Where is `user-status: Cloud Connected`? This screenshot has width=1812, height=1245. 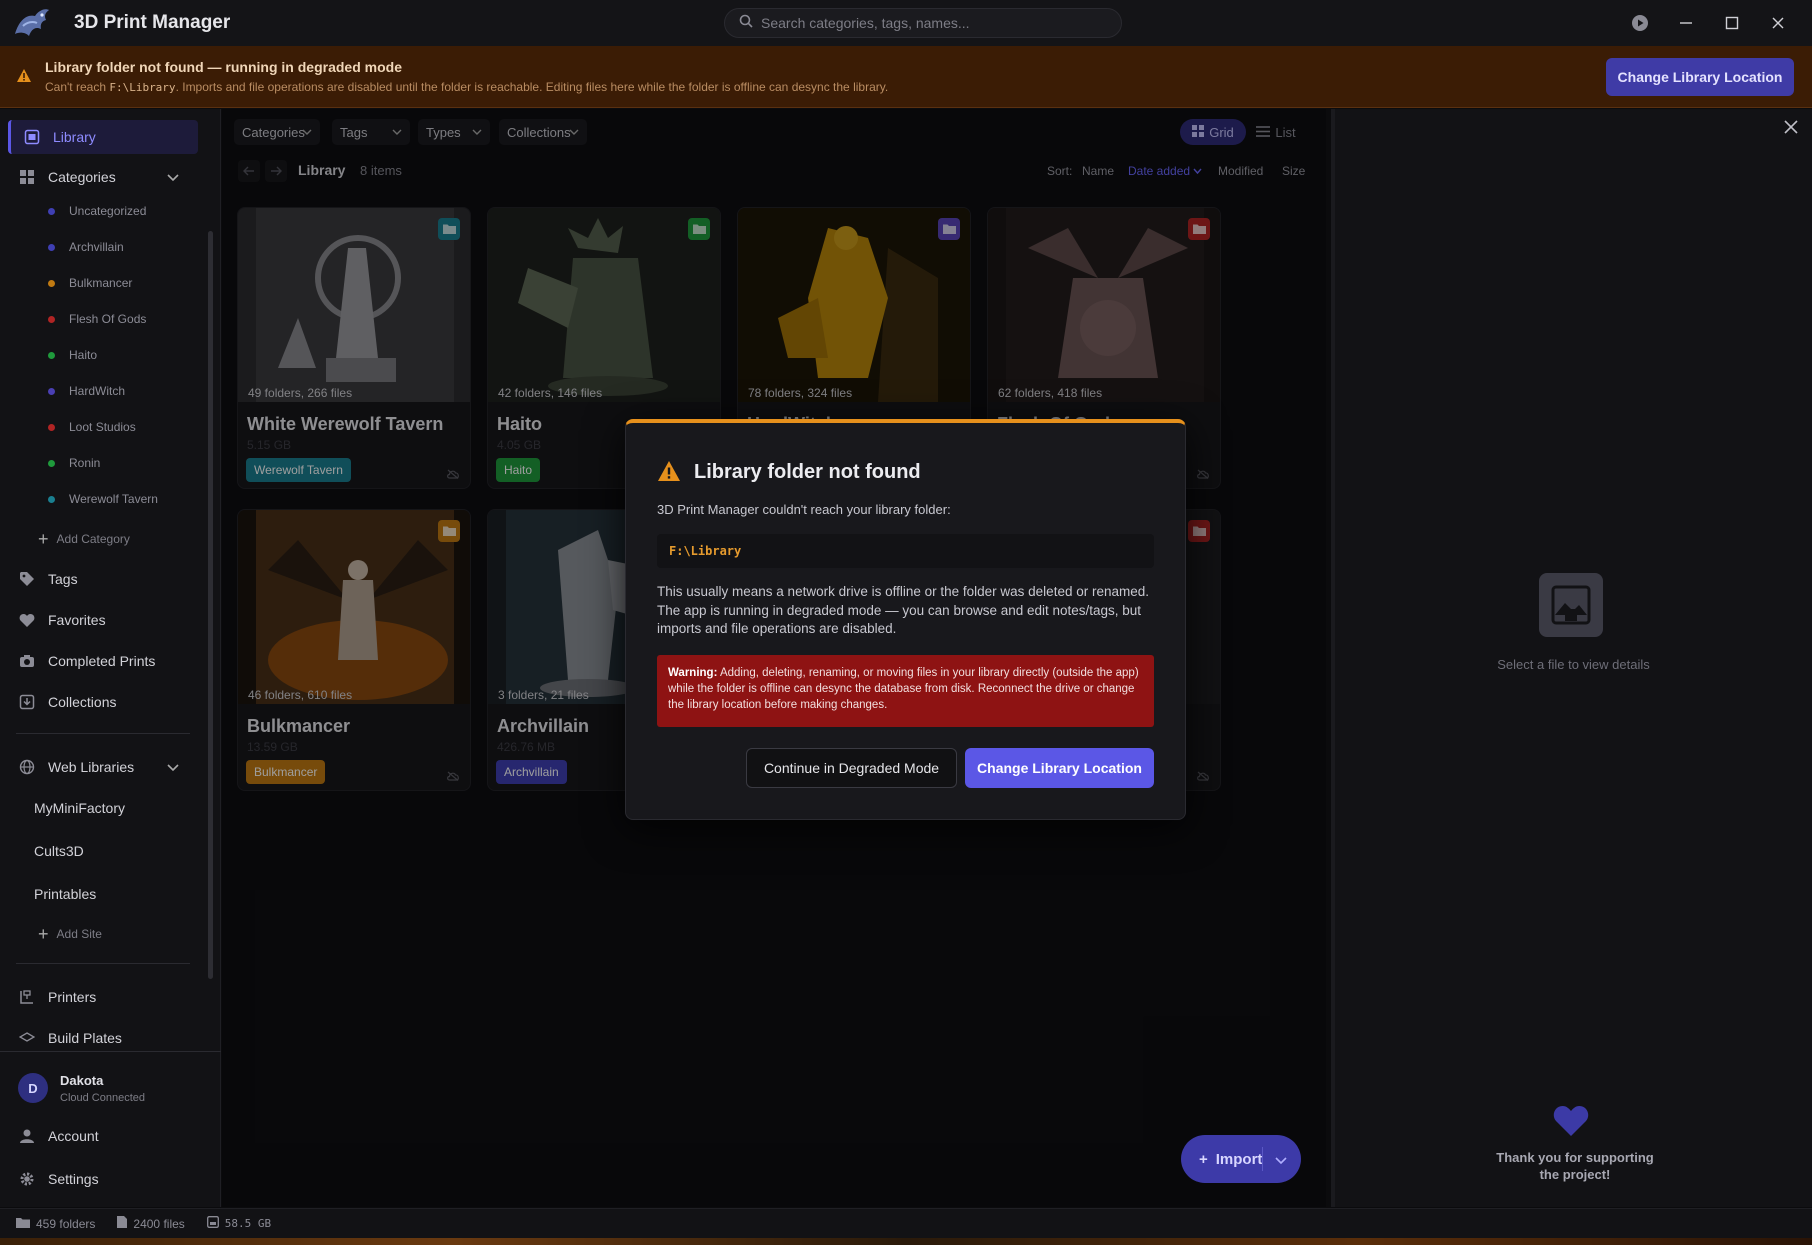
user-status: Cloud Connected is located at coordinates (103, 1098).